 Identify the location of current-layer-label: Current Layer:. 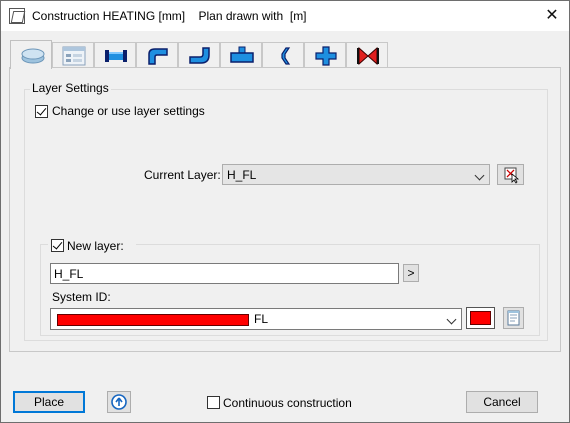
(182, 175).